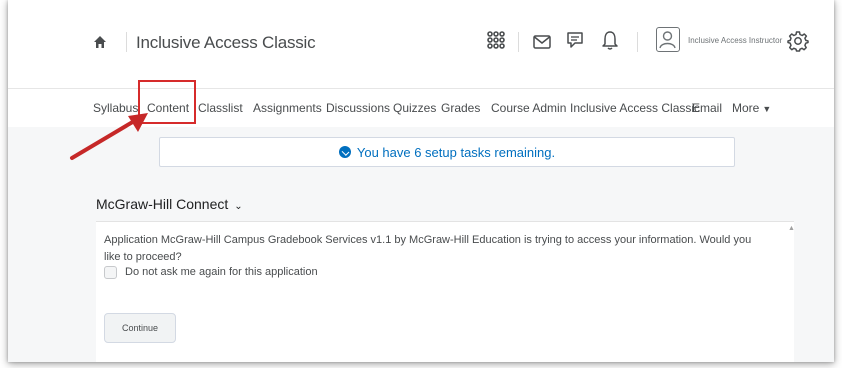  I want to click on nav-item-email: Email, so click(707, 108).